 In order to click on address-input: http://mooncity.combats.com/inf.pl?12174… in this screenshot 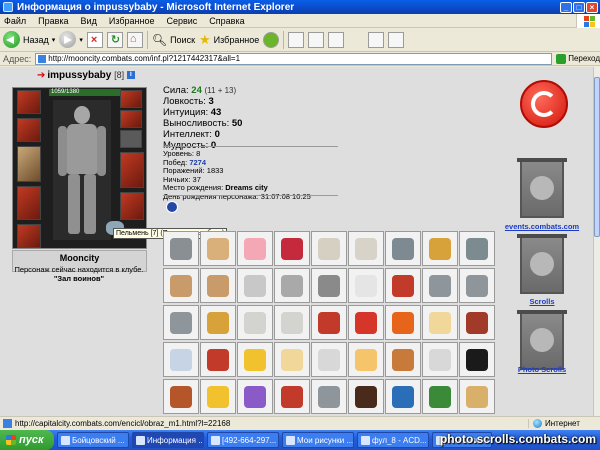, I will do `click(294, 58)`.